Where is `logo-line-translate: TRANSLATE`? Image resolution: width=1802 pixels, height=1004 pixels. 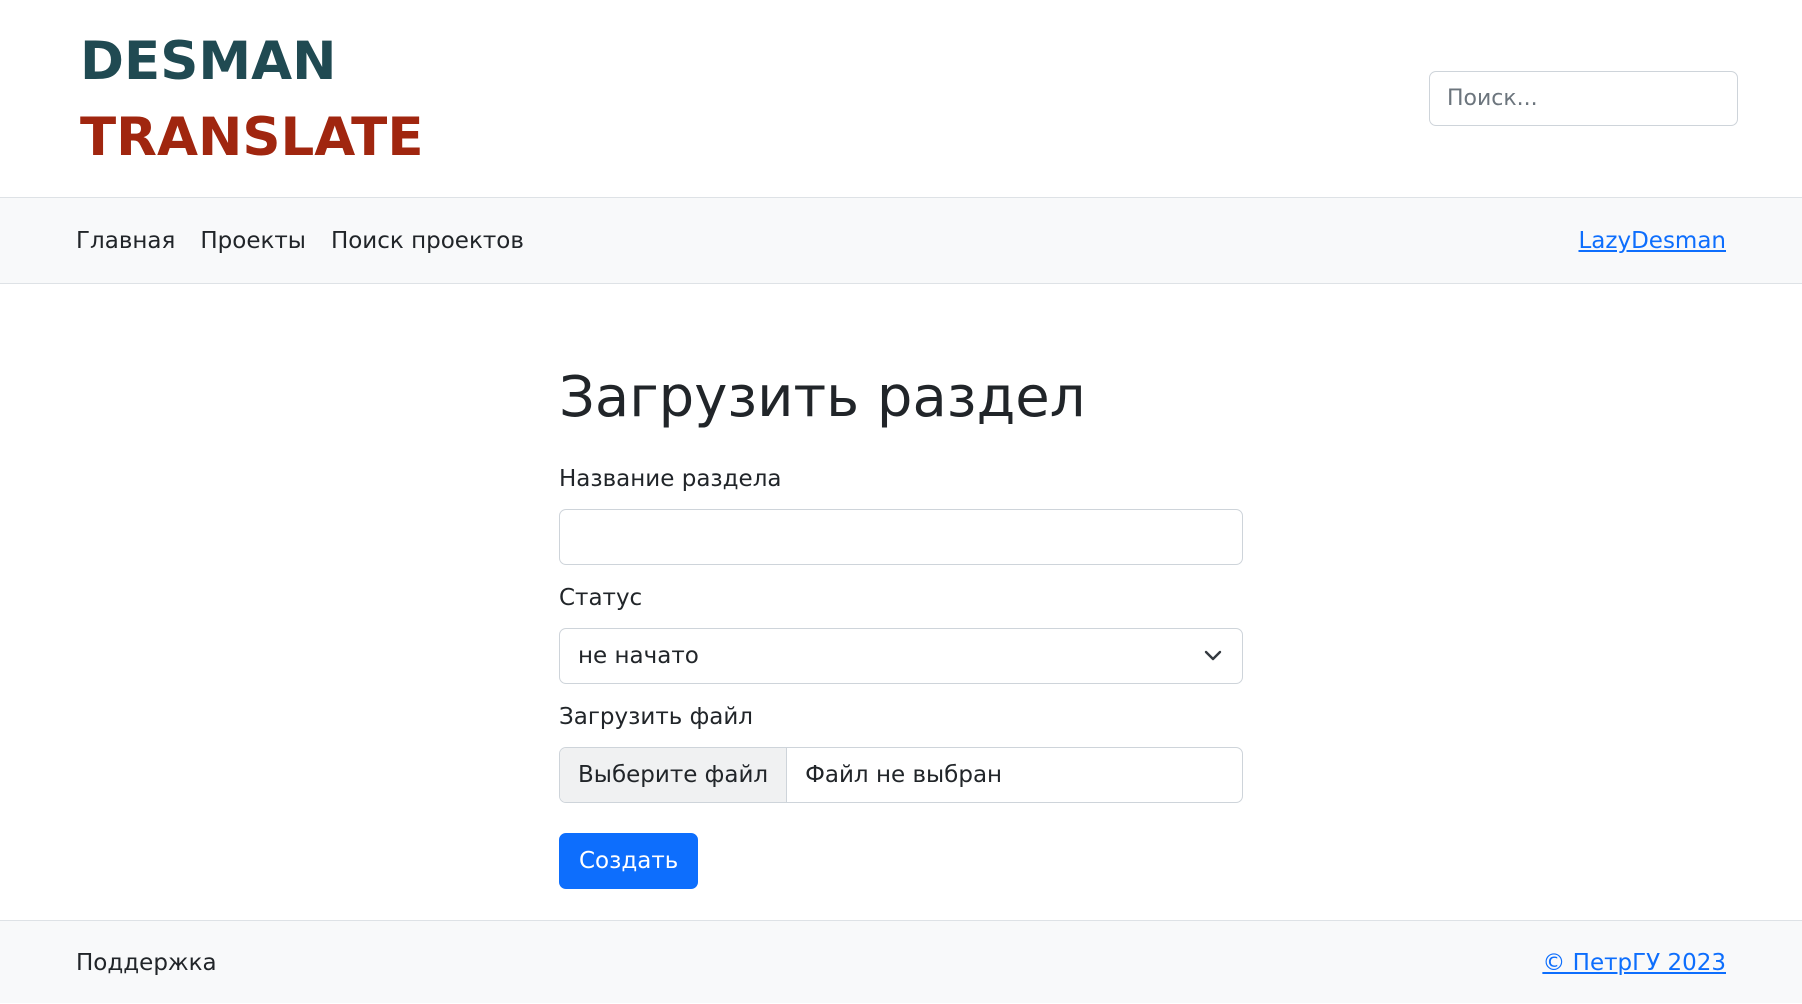 logo-line-translate: TRANSLATE is located at coordinates (252, 137).